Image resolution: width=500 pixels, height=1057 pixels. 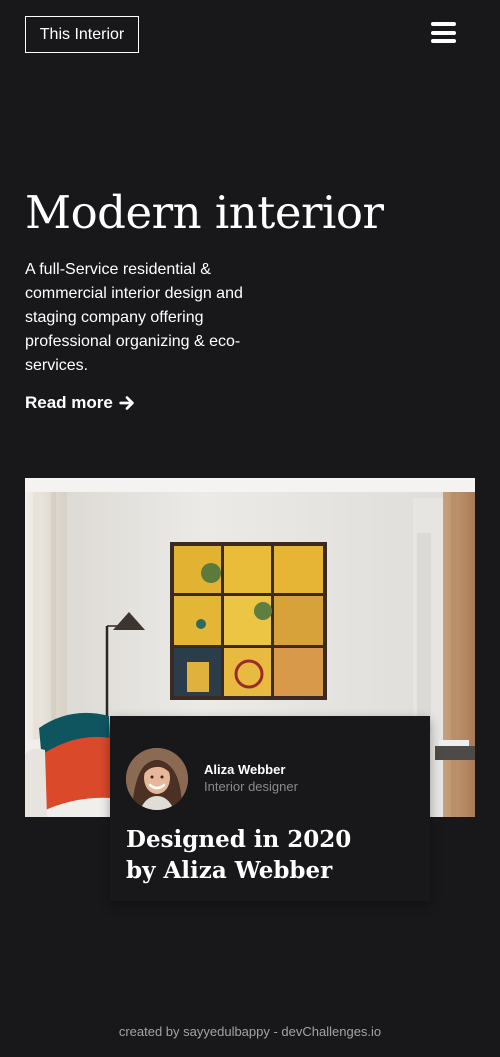 I want to click on hero-title: Modern interior, so click(x=204, y=212).